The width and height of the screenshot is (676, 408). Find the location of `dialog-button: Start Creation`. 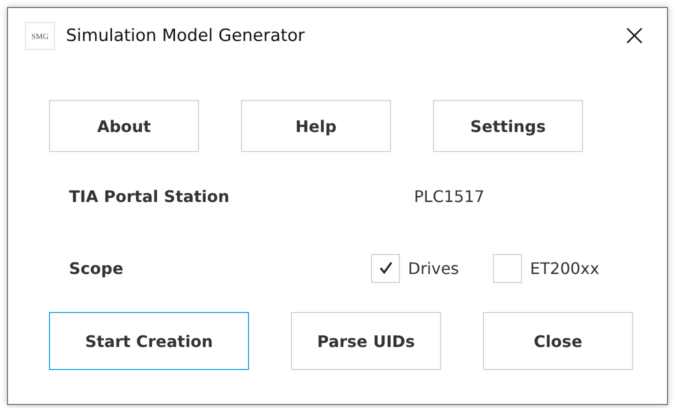

dialog-button: Start Creation is located at coordinates (149, 341).